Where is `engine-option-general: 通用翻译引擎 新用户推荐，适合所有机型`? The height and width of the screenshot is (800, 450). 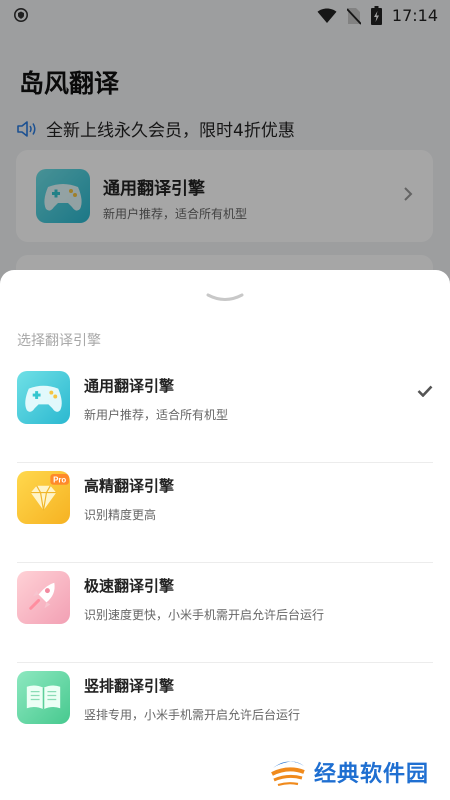
engine-option-general: 通用翻译引擎 新用户推荐，适合所有机型 is located at coordinates (225, 415).